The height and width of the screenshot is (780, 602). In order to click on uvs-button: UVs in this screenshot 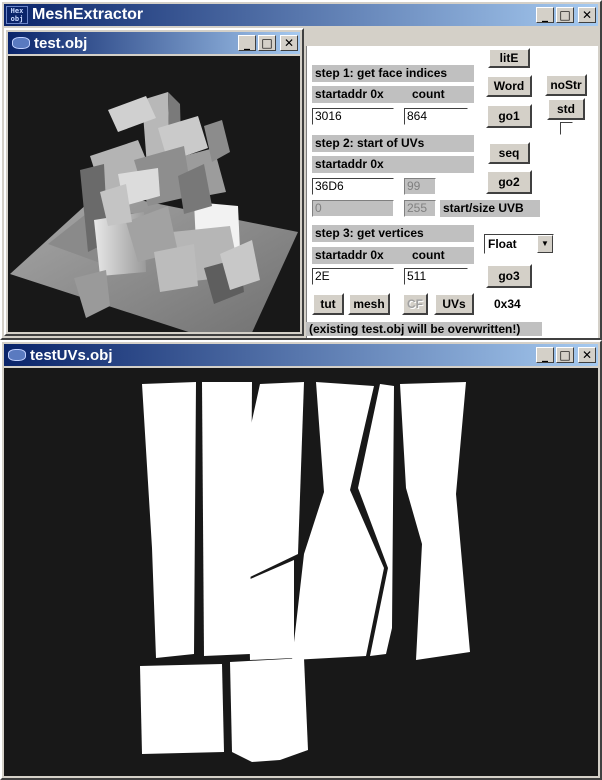, I will do `click(454, 304)`.